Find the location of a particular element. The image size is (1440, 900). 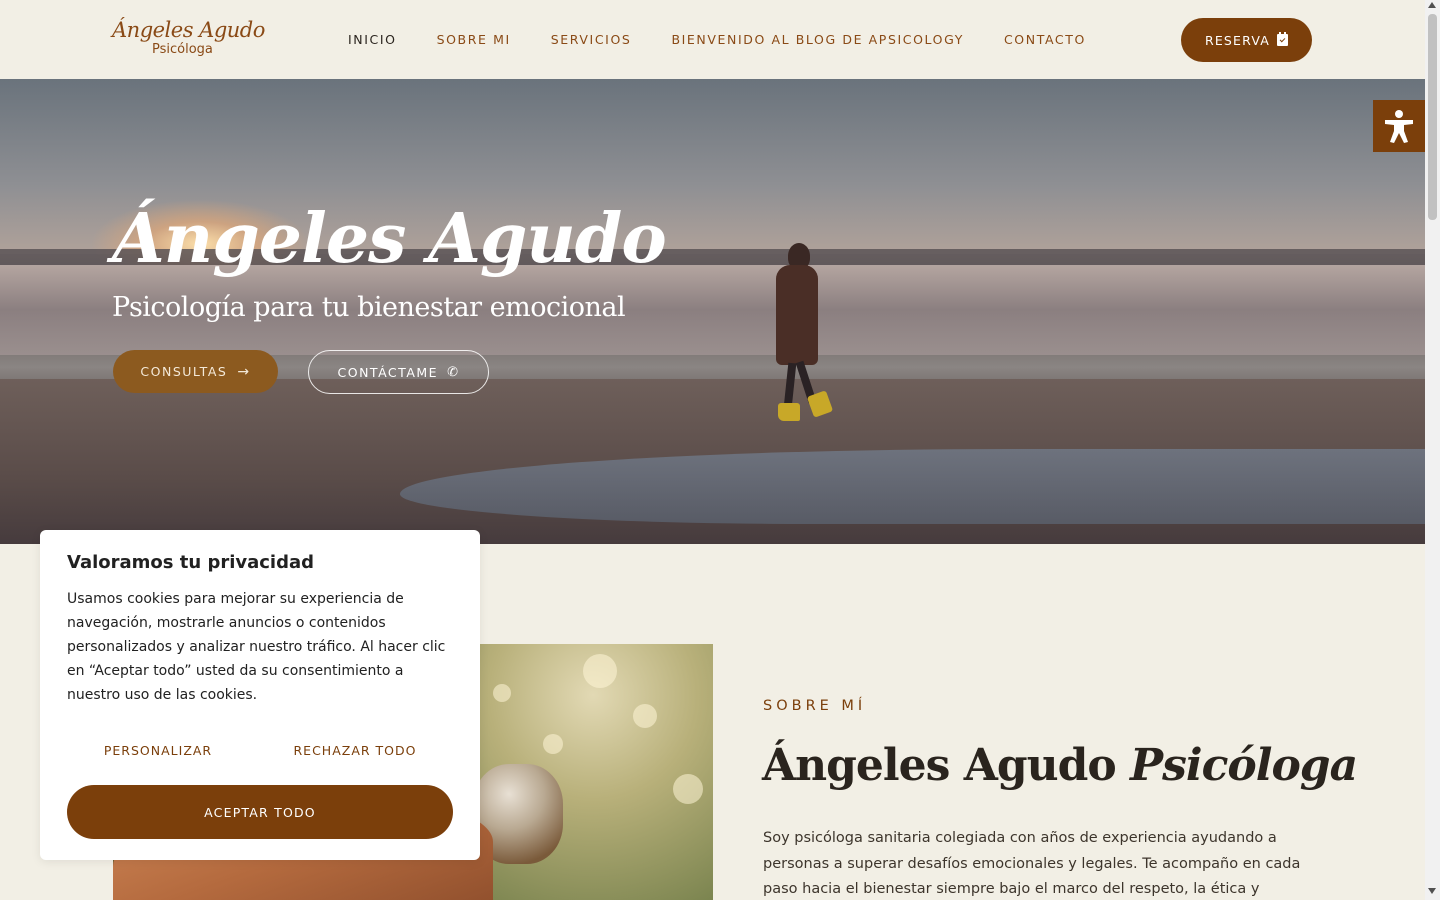

site-logo: Ángeles Agudo Psicóloga is located at coordinates (188, 40).